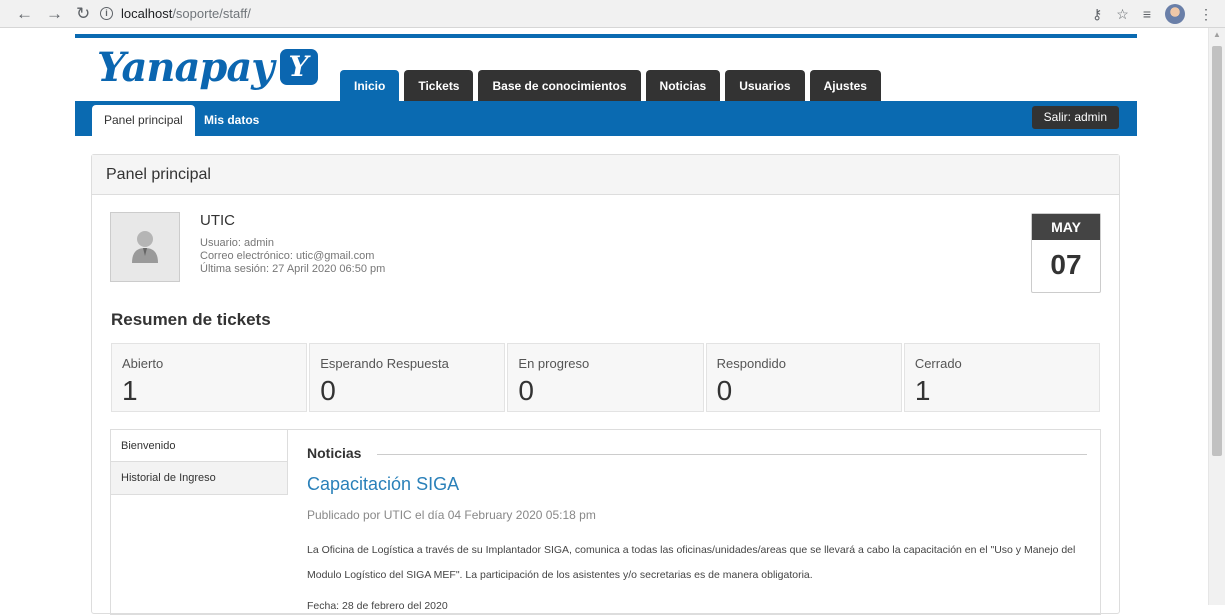 Image resolution: width=1225 pixels, height=615 pixels. What do you see at coordinates (143, 120) in the screenshot?
I see `subtab-panel-principal: Panel principal` at bounding box center [143, 120].